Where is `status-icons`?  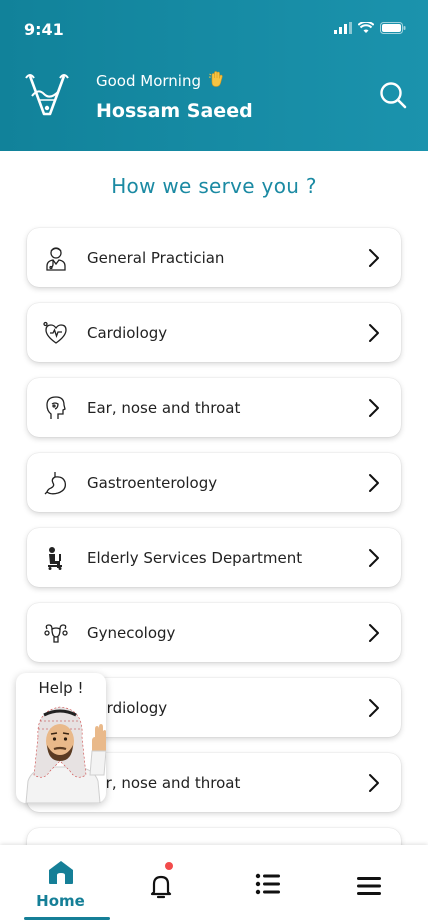 status-icons is located at coordinates (370, 28).